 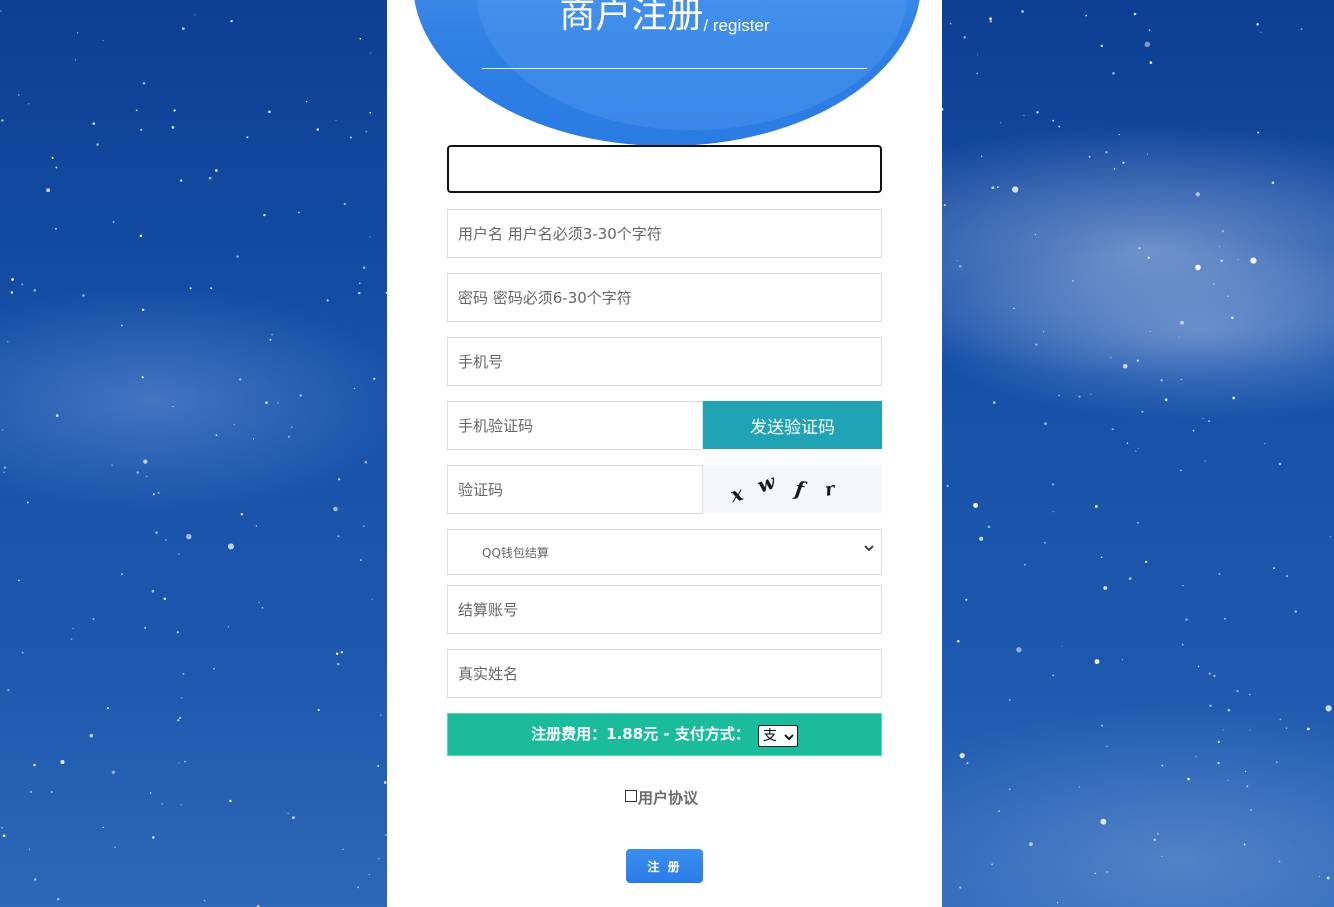 I want to click on real-name-input, so click(x=664, y=673).